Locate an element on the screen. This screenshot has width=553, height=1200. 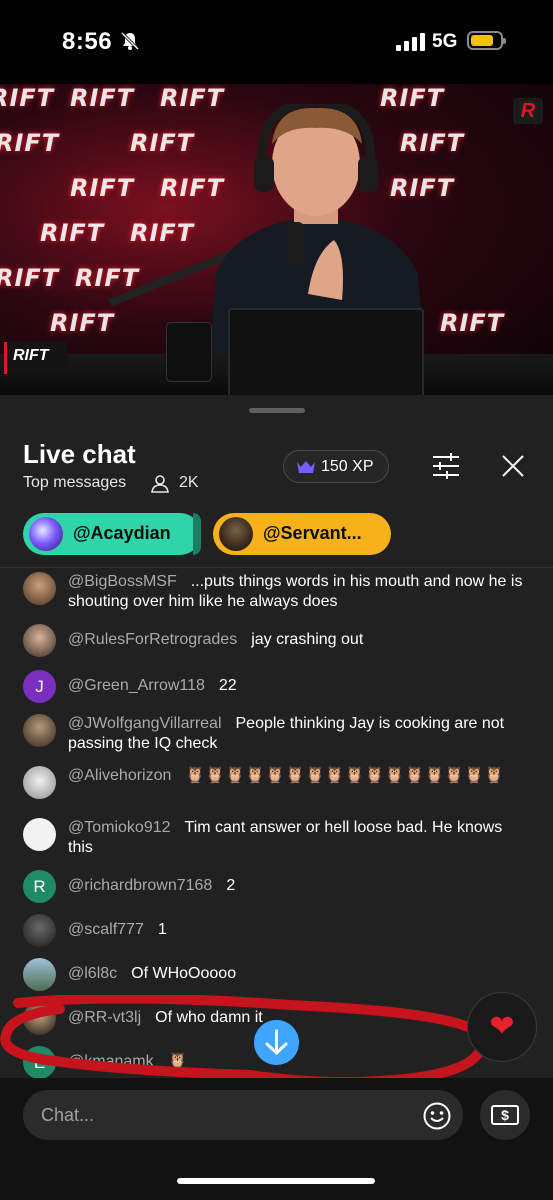
avatar: E is located at coordinates (39, 1062).